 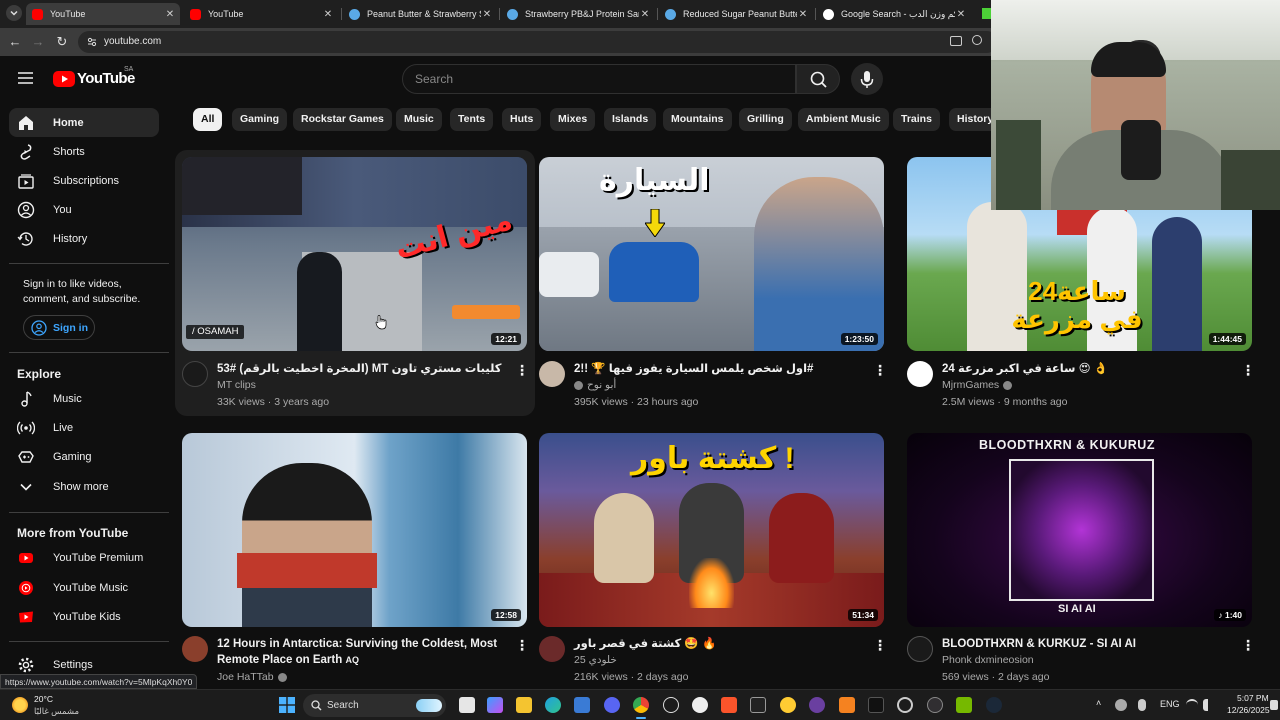 I want to click on youtube-logo: YouTube SA, so click(x=98, y=77).